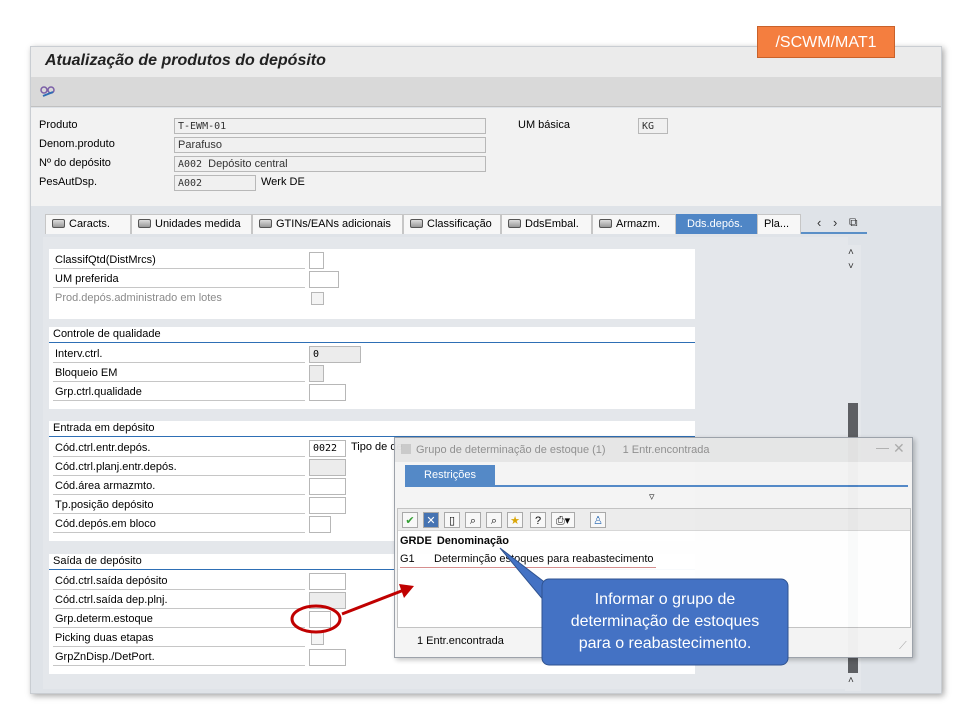 This screenshot has width=962, height=714. I want to click on star-icon: ★, so click(515, 520).